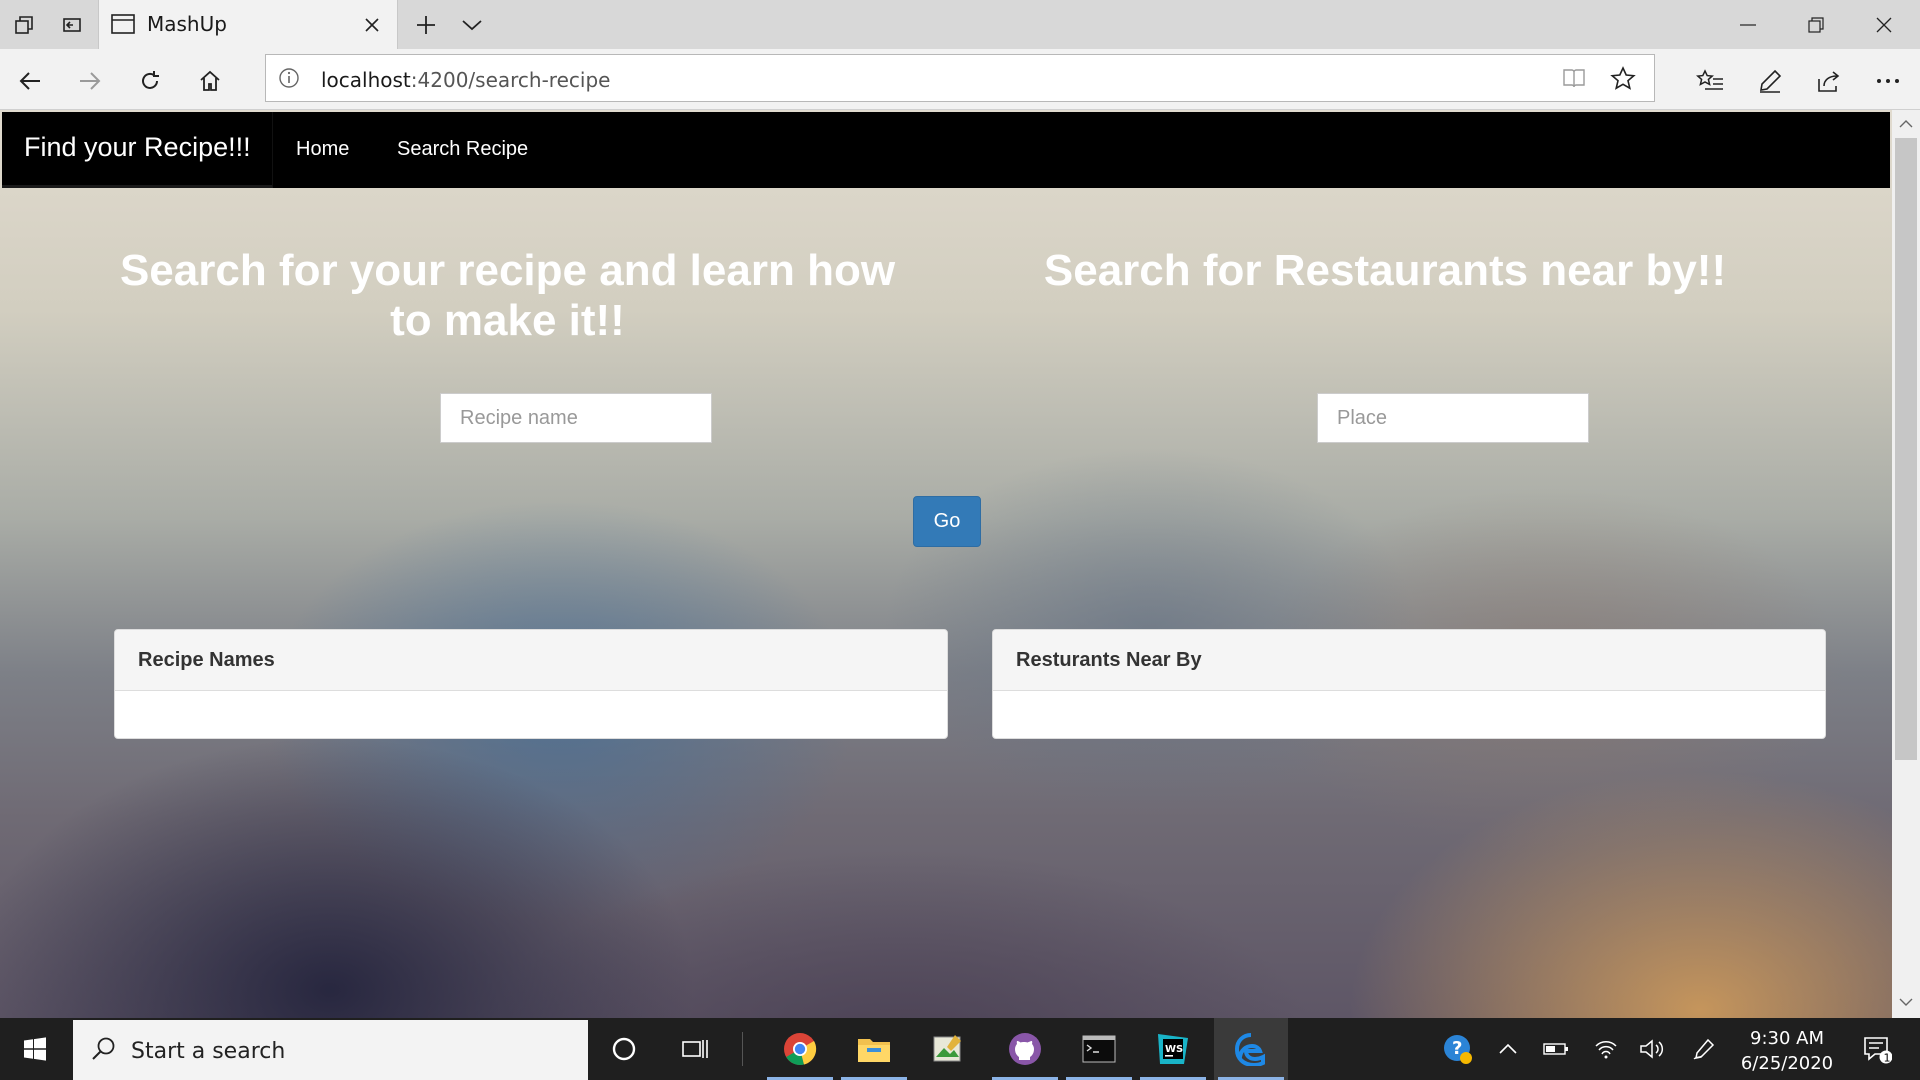  What do you see at coordinates (1623, 81) in the screenshot?
I see `favorite-star-icon` at bounding box center [1623, 81].